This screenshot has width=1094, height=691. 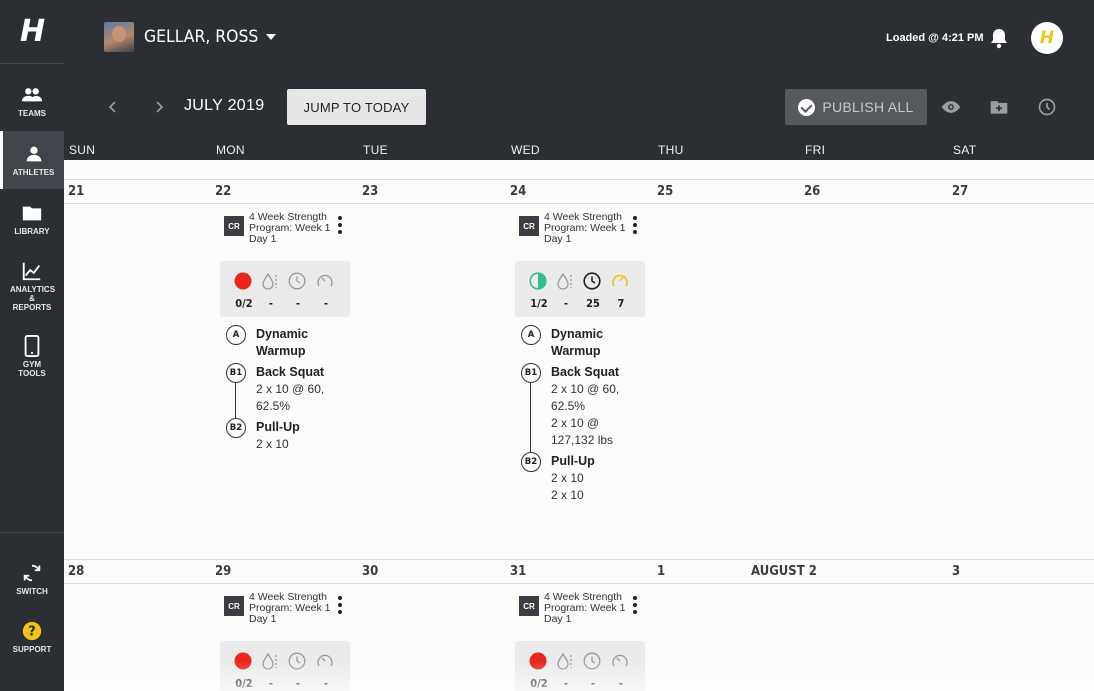 What do you see at coordinates (580, 289) in the screenshot?
I see `workout-stats: 1/2 - 25 7` at bounding box center [580, 289].